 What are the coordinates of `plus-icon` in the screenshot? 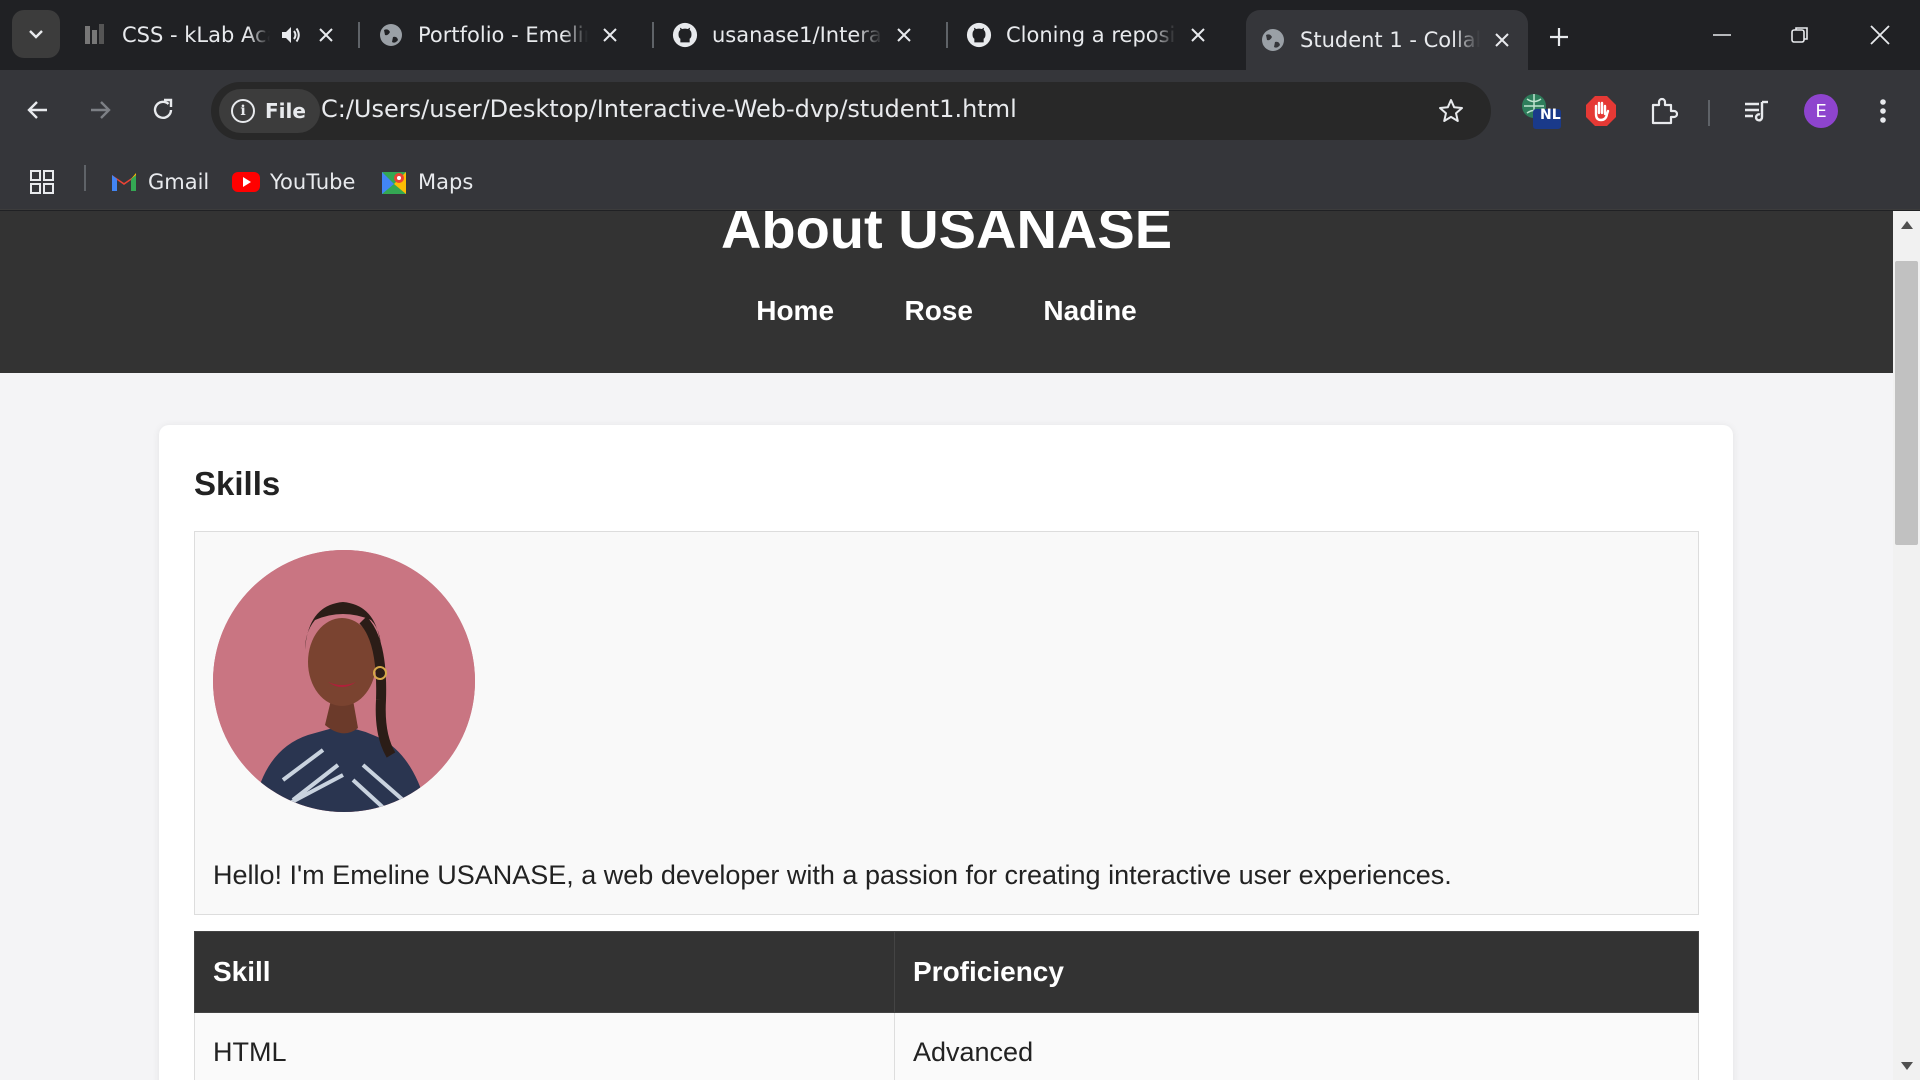 It's located at (1559, 37).